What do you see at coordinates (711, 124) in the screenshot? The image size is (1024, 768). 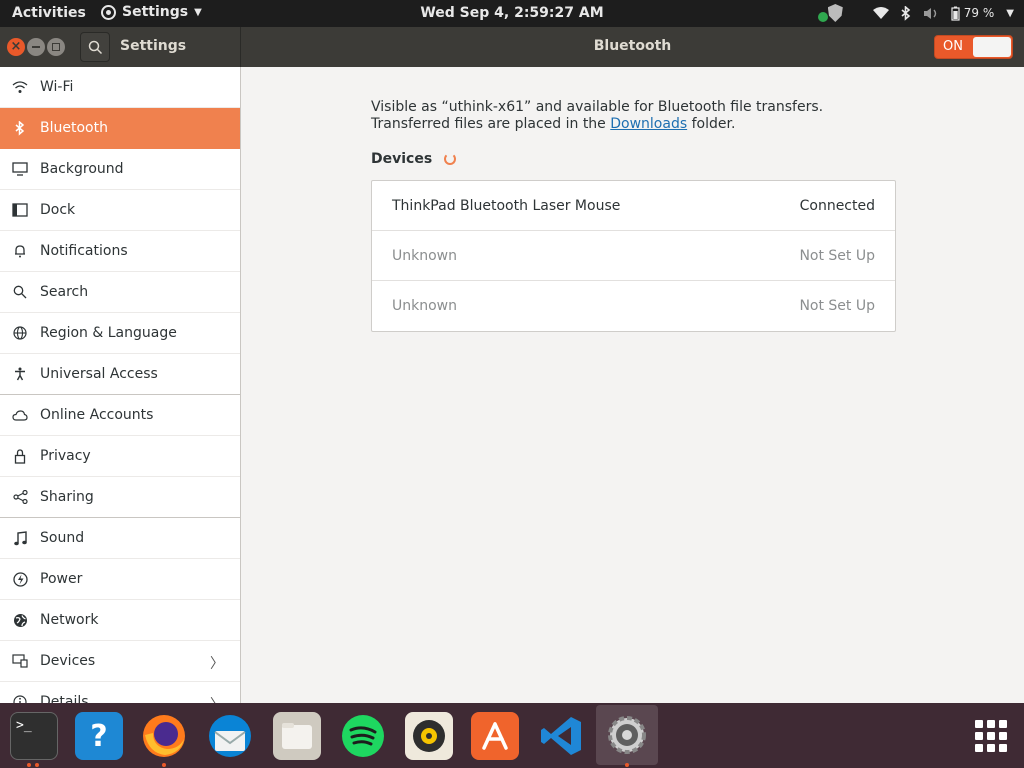 I see `description-suffix: folder.` at bounding box center [711, 124].